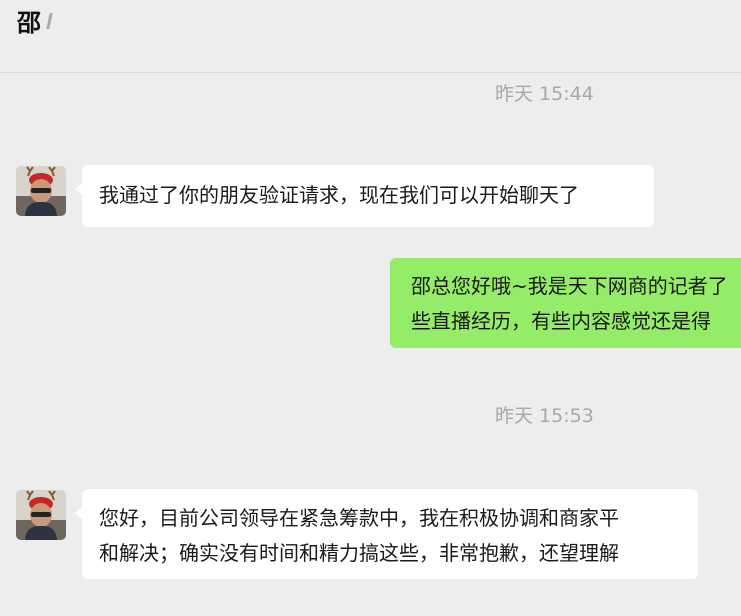 This screenshot has height=616, width=741. I want to click on message-text: 些直播经历，有些内容感觉还是得, so click(561, 321).